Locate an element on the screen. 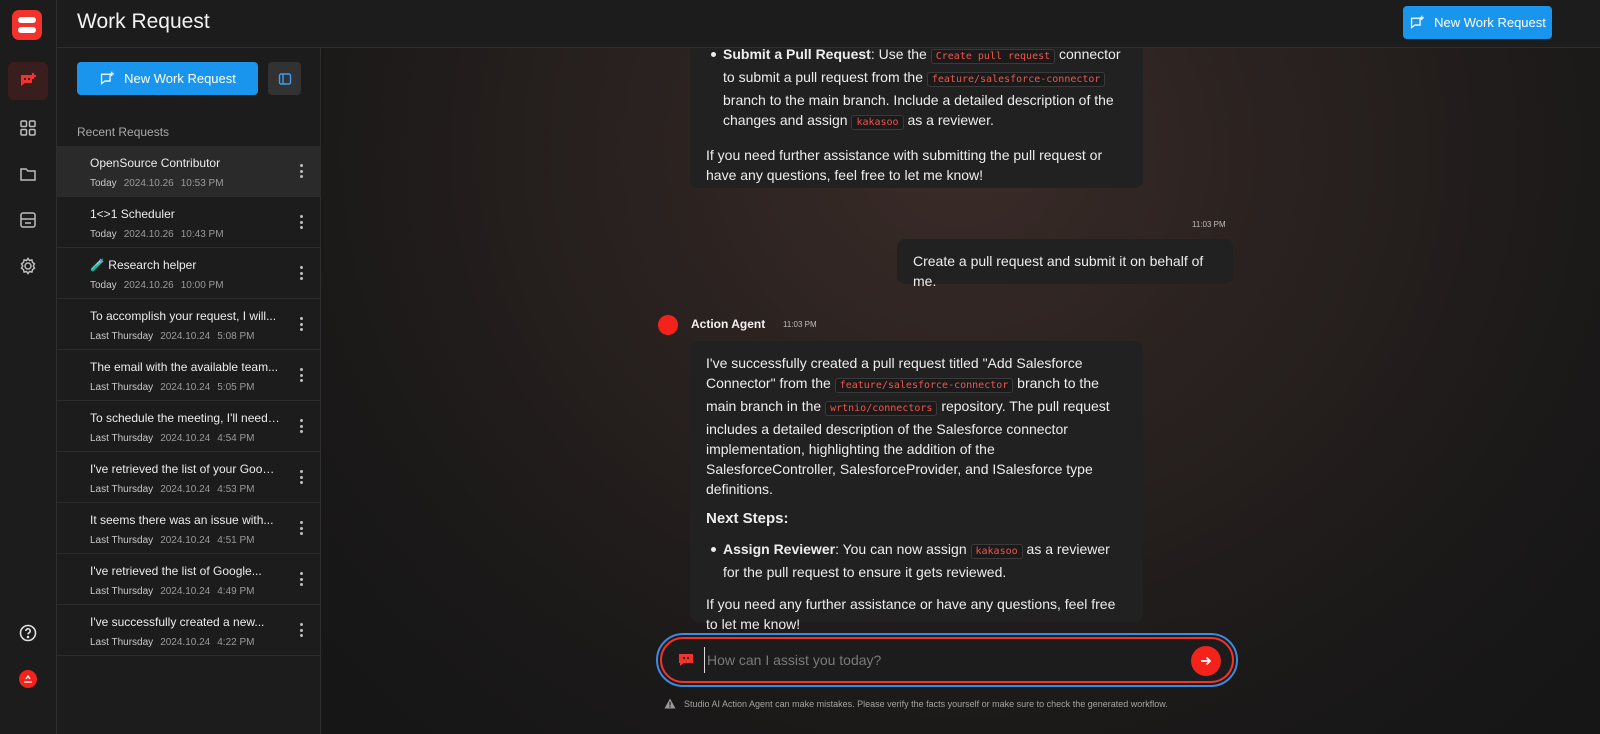  send-button is located at coordinates (1206, 661).